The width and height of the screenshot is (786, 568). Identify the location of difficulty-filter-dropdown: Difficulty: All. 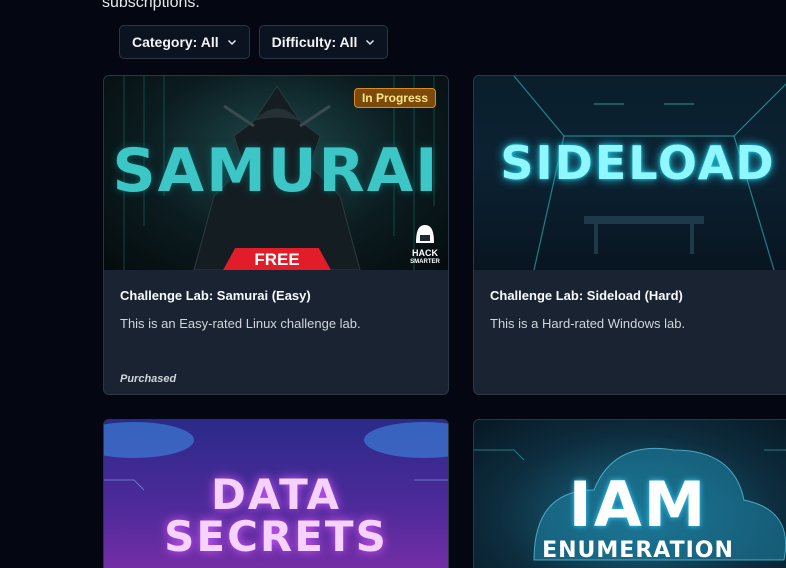
(323, 42).